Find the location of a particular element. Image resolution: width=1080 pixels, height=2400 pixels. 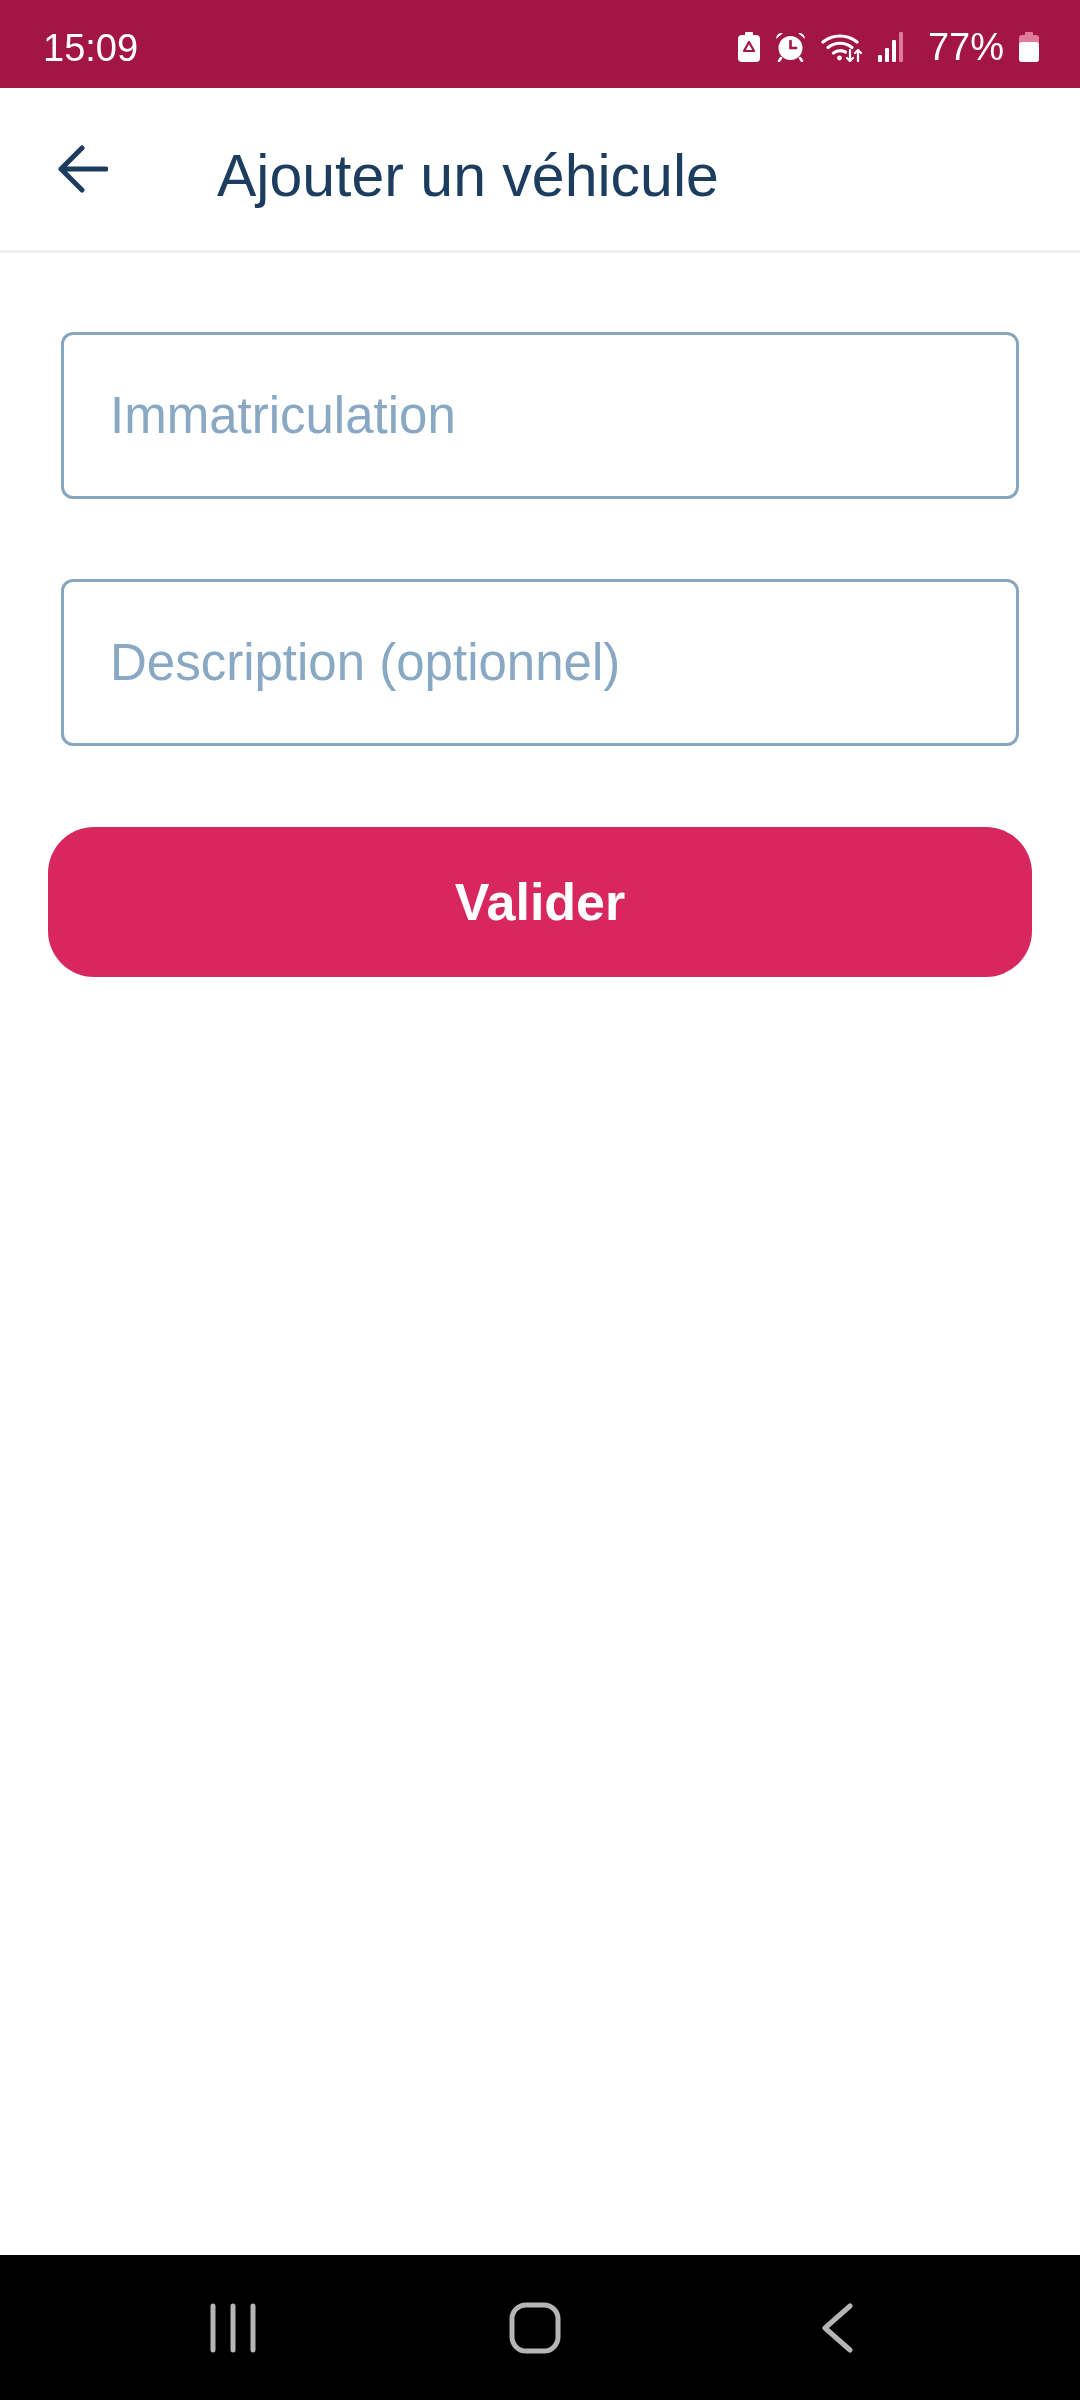

back-nav-button is located at coordinates (837, 2327).